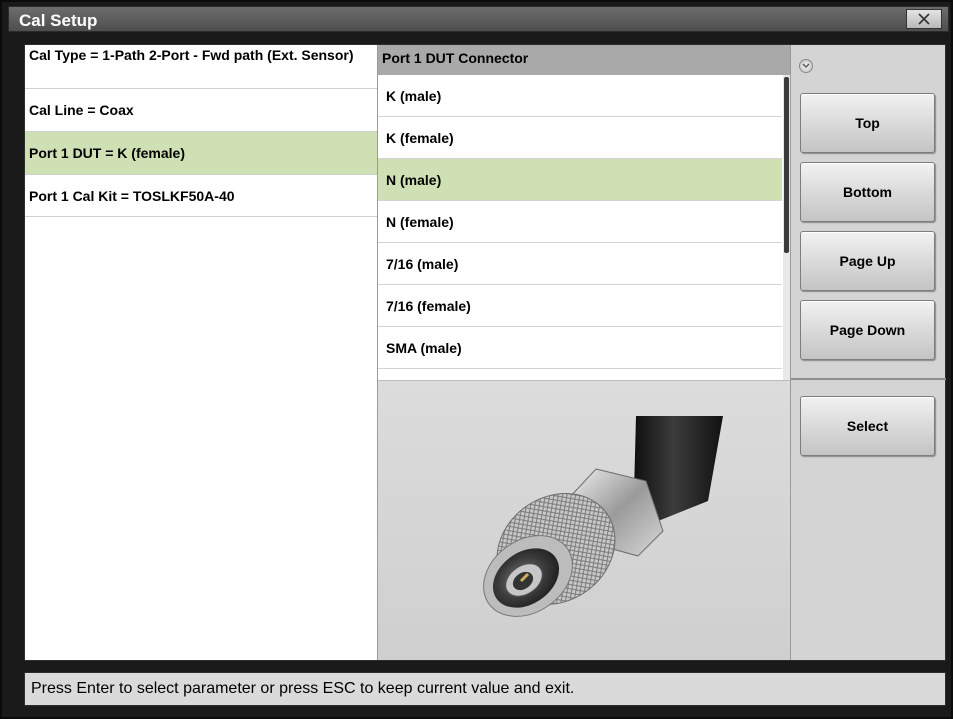 The width and height of the screenshot is (953, 719). What do you see at coordinates (867, 261) in the screenshot?
I see `page-up-button: Page Up` at bounding box center [867, 261].